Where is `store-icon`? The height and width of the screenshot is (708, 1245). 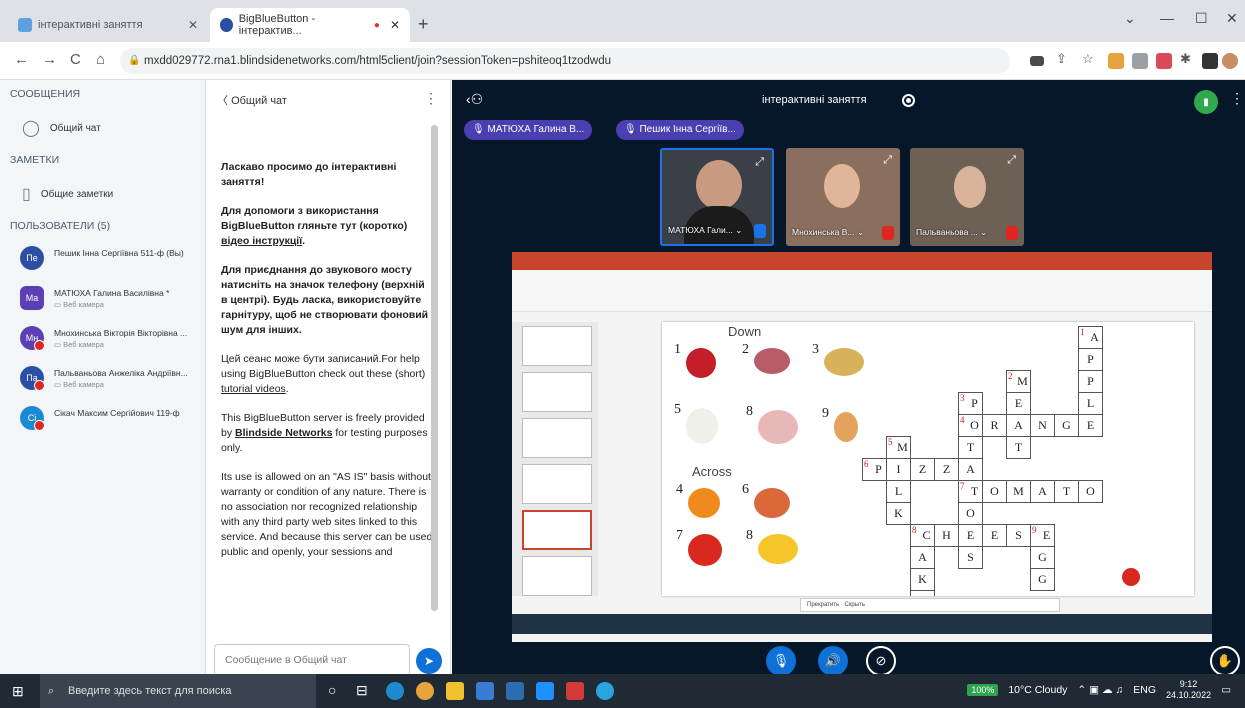
store-icon is located at coordinates (485, 691).